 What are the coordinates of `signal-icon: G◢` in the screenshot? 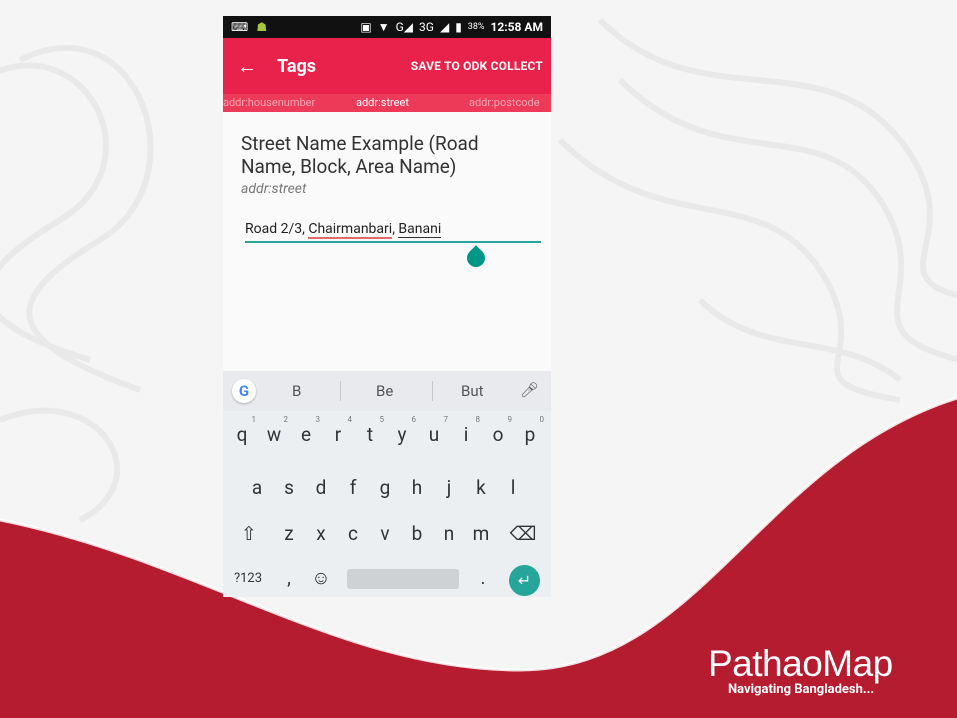 It's located at (404, 27).